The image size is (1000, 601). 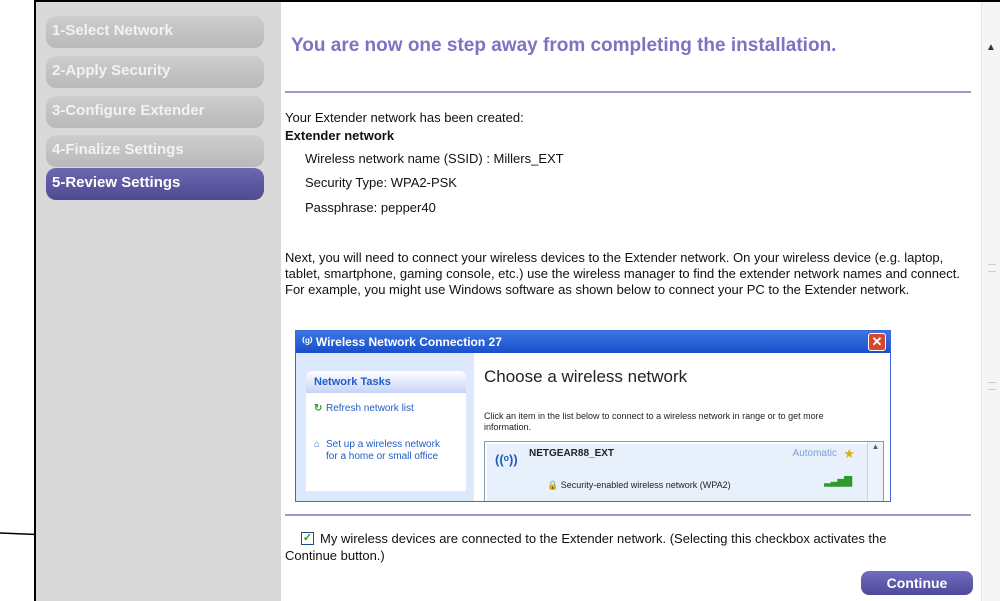 What do you see at coordinates (155, 32) in the screenshot?
I see `step-select-network: 1-Select Network` at bounding box center [155, 32].